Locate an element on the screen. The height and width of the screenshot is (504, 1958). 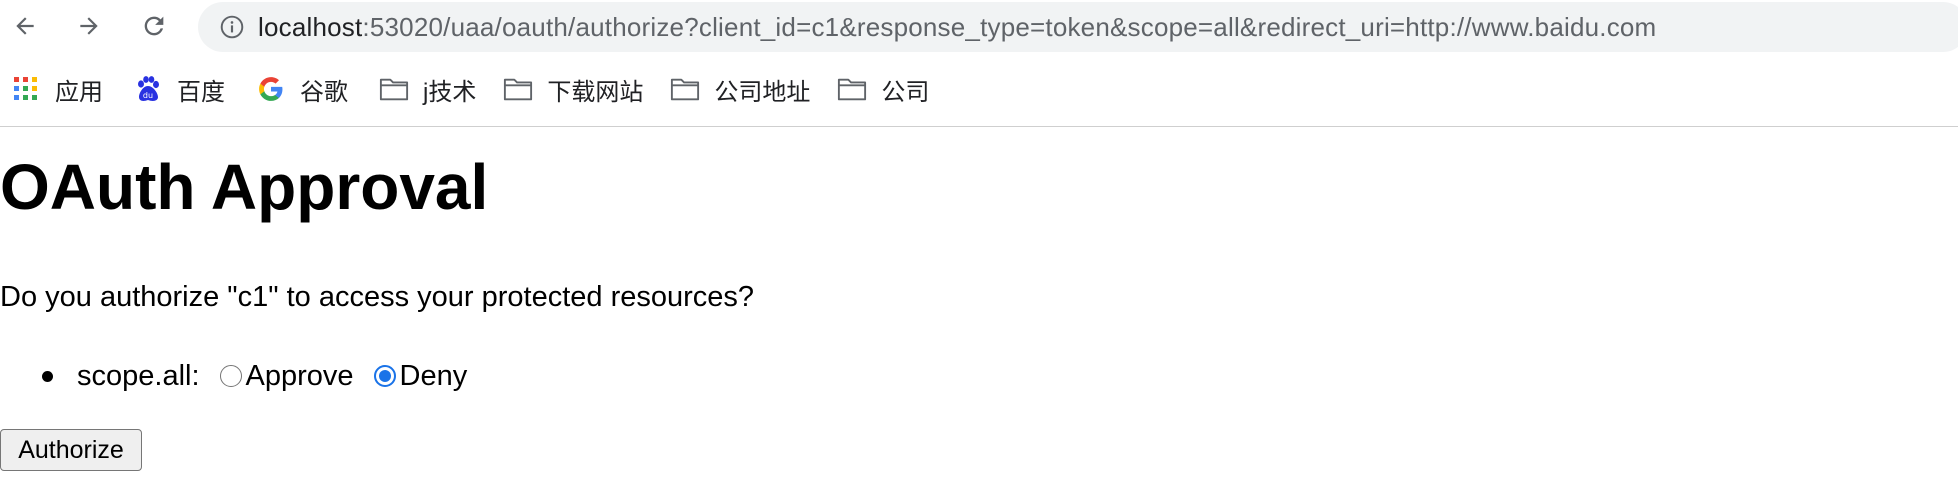
bookmark-folder-tech: j技术 is located at coordinates (427, 89).